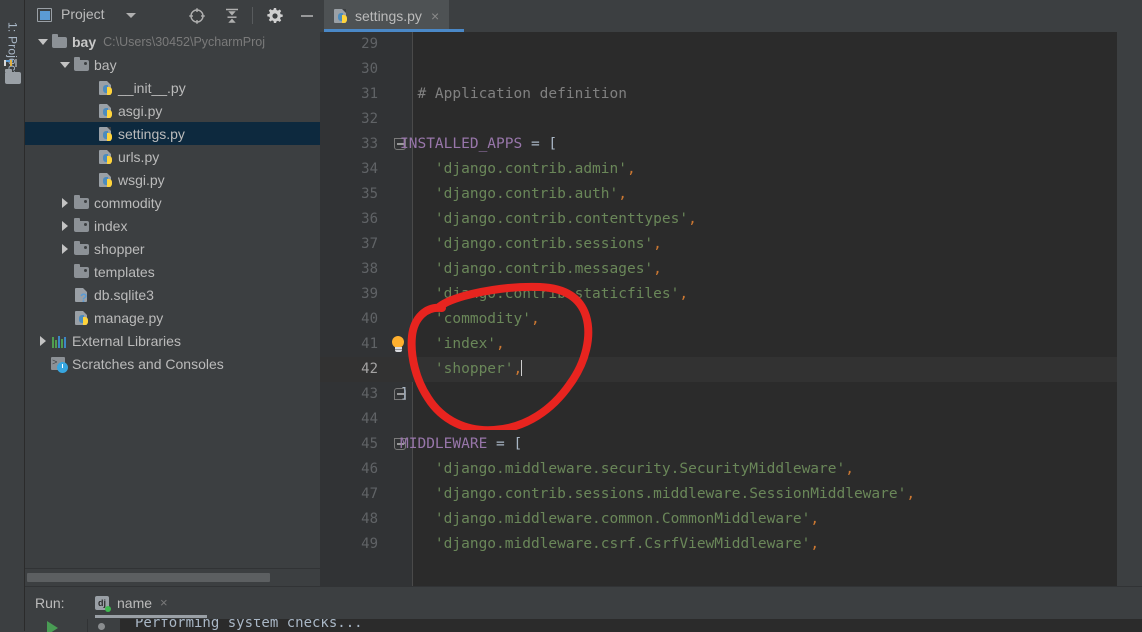  I want to click on tree-item-label: External Libraries, so click(126, 340).